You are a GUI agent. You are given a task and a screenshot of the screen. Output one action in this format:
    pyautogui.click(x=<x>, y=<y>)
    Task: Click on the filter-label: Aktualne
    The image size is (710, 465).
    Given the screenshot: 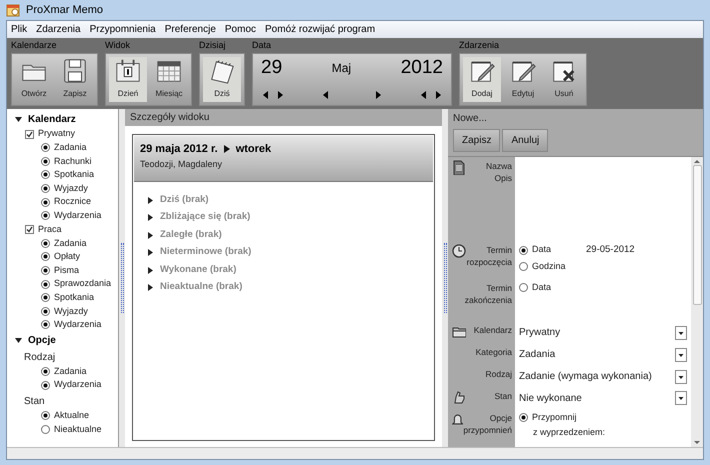 What is the action you would take?
    pyautogui.click(x=72, y=415)
    